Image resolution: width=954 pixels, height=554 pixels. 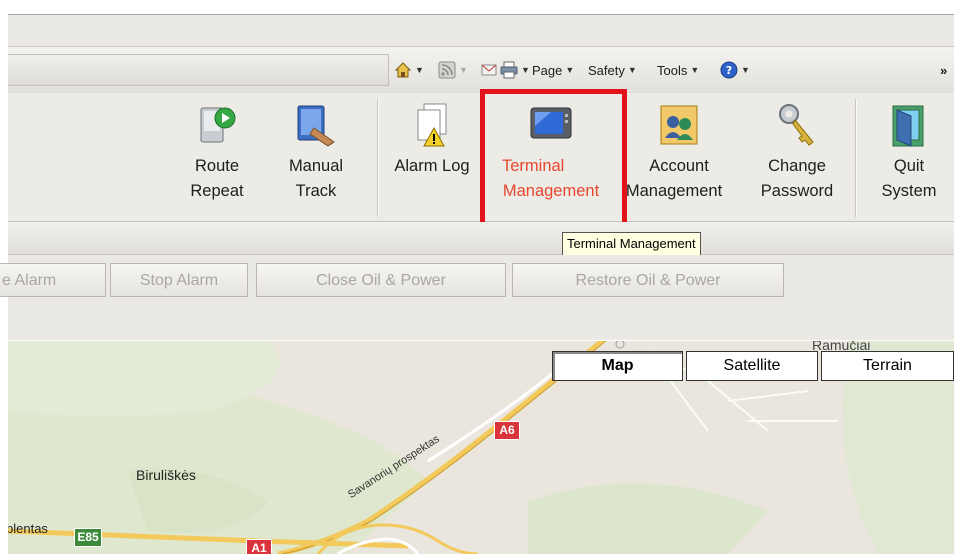 I want to click on top-strip, so click(x=477, y=7).